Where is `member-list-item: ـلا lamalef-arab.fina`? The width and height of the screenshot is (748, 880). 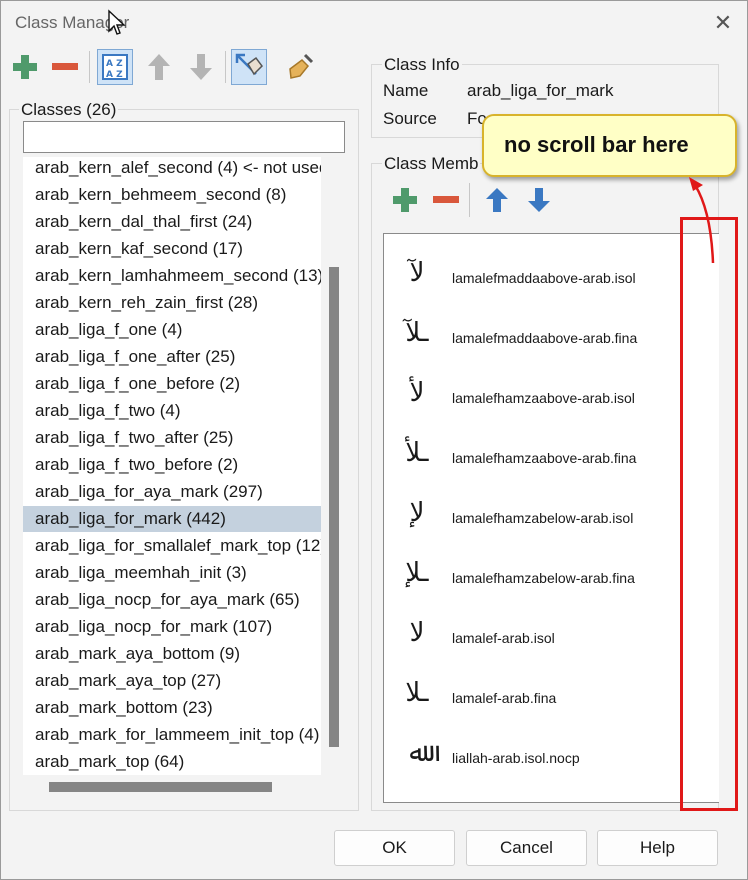
member-list-item: ـلا lamalef-arab.fina is located at coordinates (551, 694).